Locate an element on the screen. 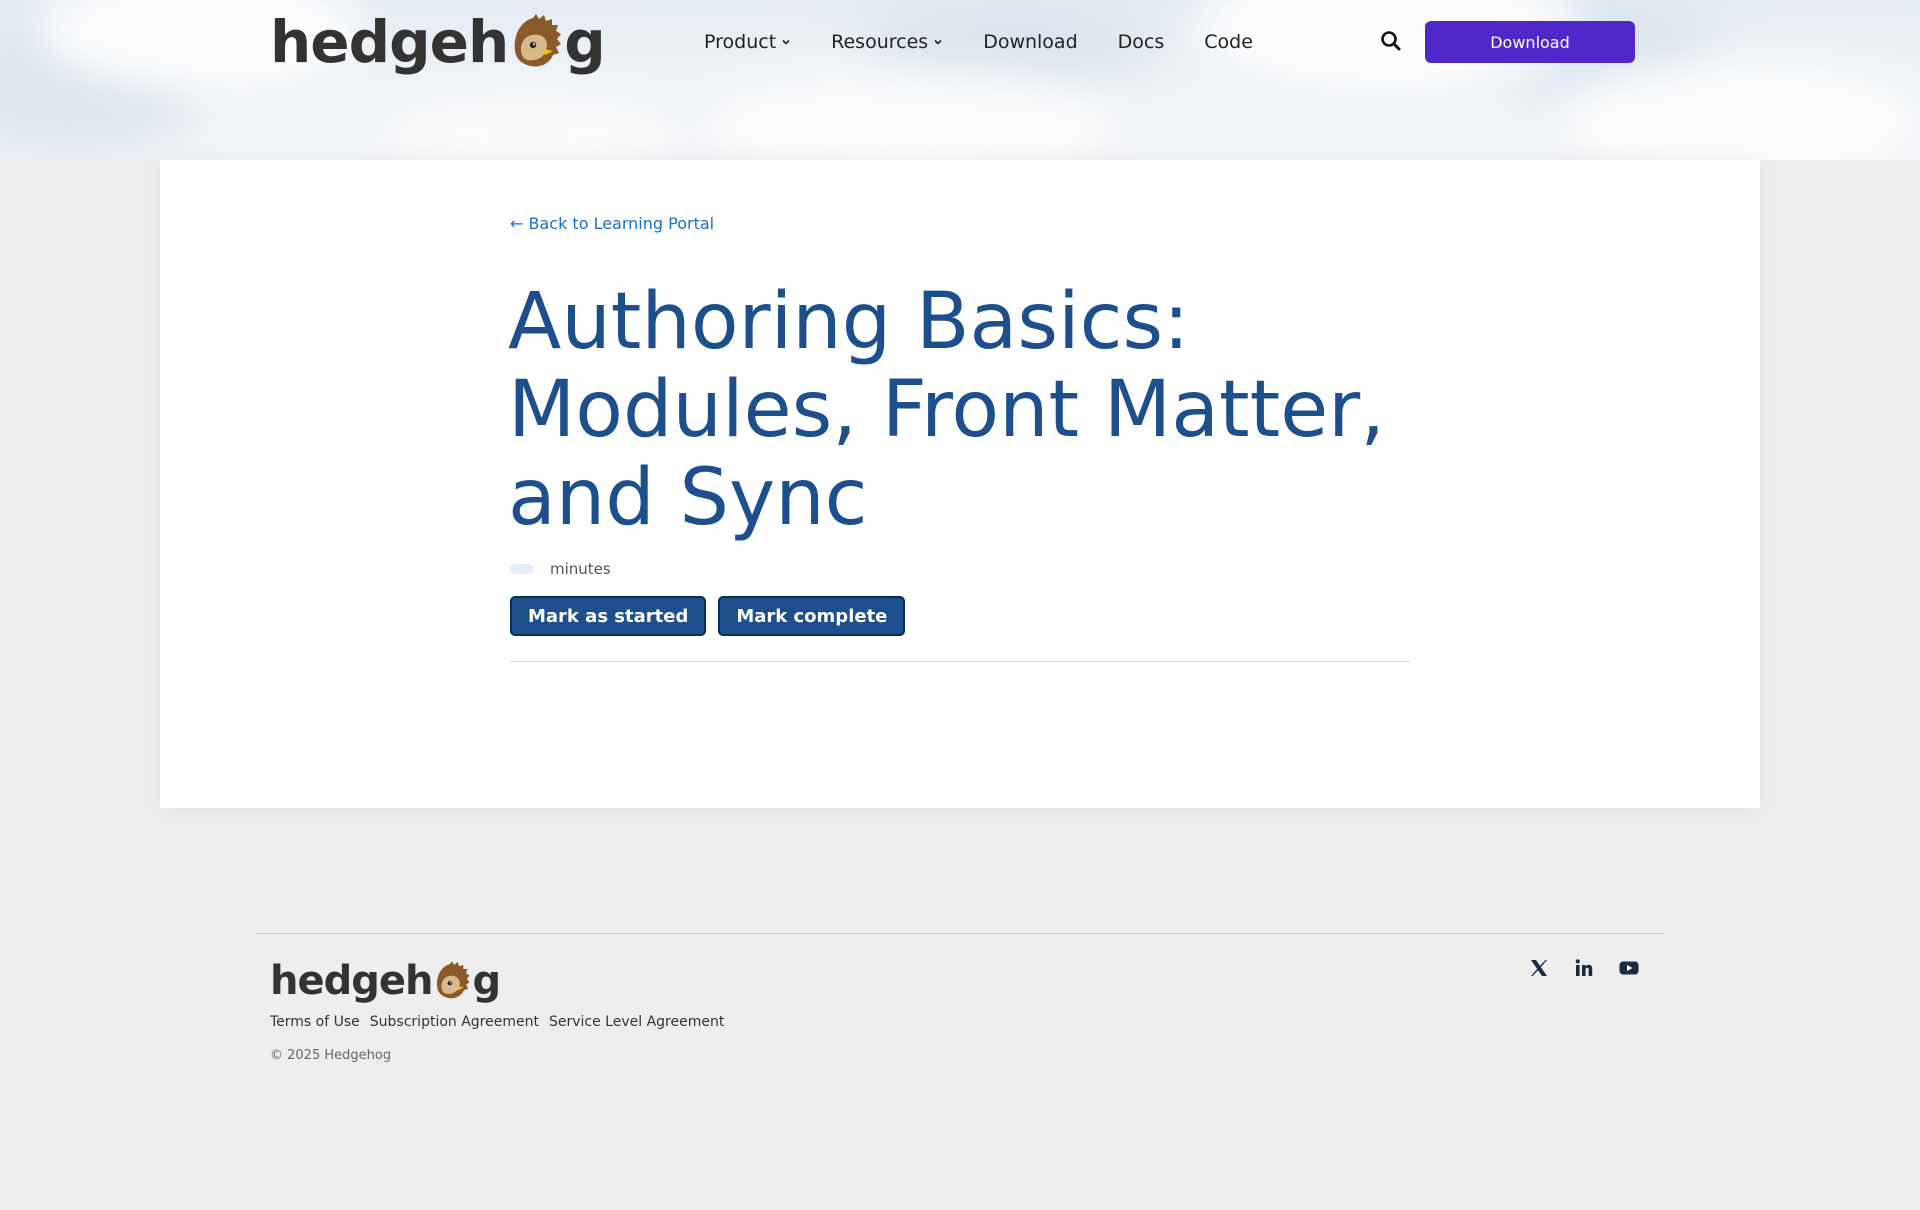 This screenshot has width=1920, height=1210. mark-complete-button: Mark complete is located at coordinates (812, 616).